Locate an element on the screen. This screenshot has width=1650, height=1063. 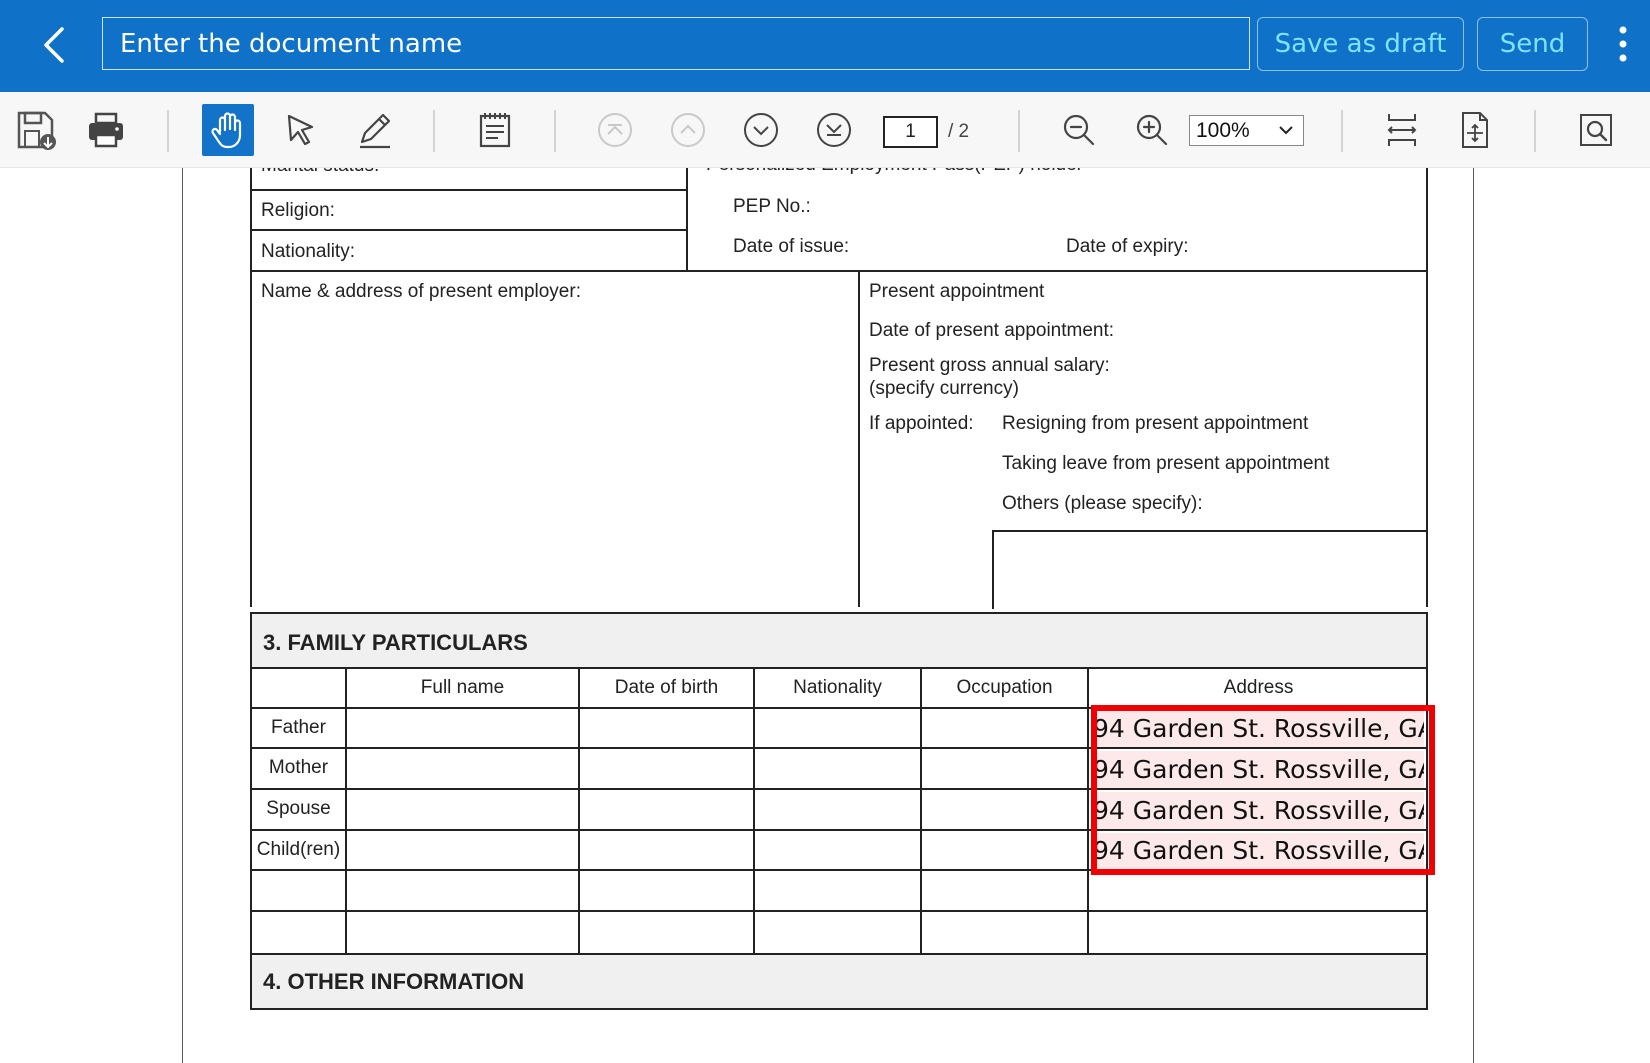
search-icon is located at coordinates (1596, 130).